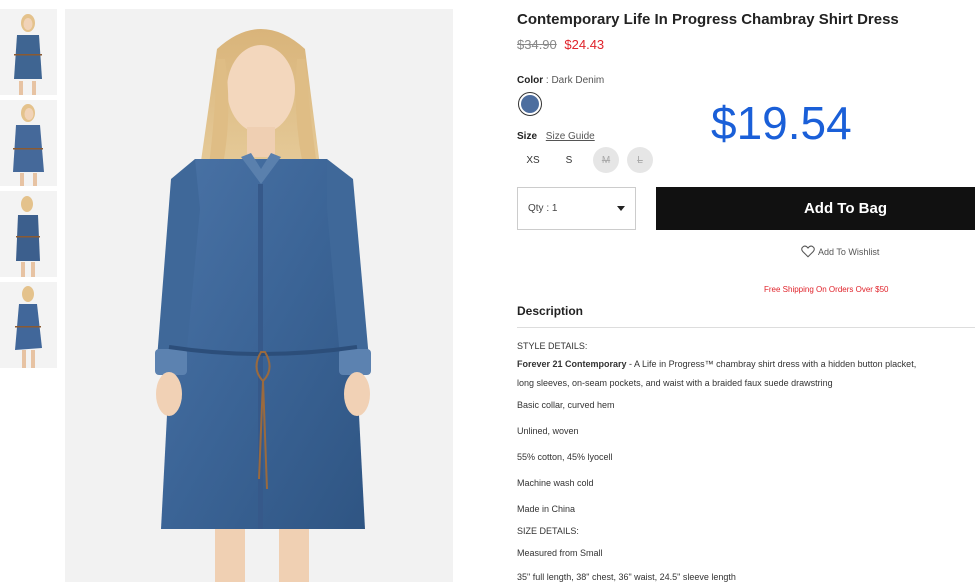  What do you see at coordinates (552, 346) in the screenshot?
I see `style-details-heading: STYLE DETAILS:` at bounding box center [552, 346].